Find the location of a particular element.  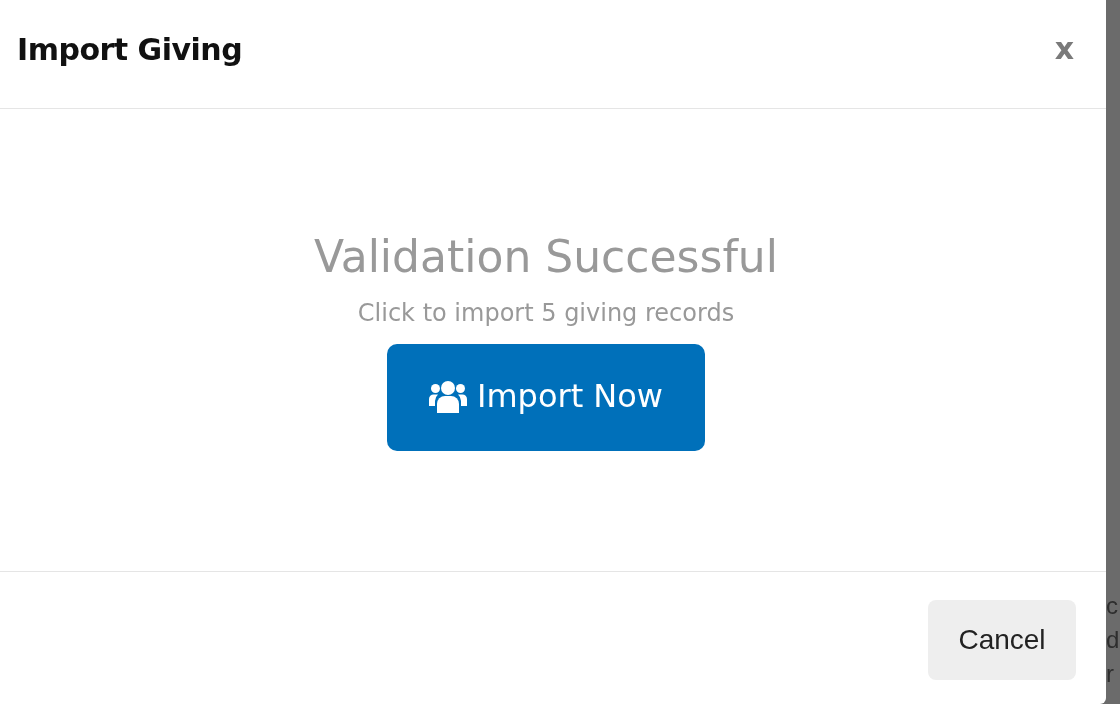

background-text-fragment: r is located at coordinates (1110, 674).